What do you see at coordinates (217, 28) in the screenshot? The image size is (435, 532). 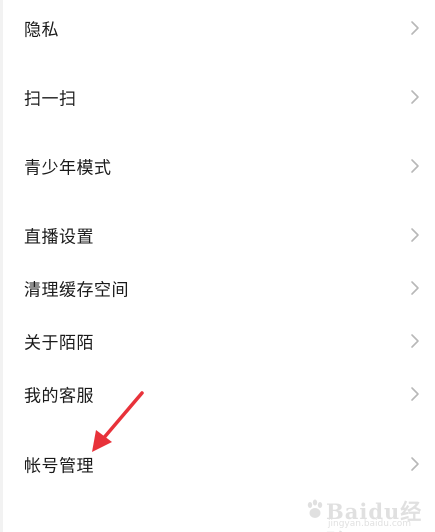 I see `settings-item-privacy: 隐私` at bounding box center [217, 28].